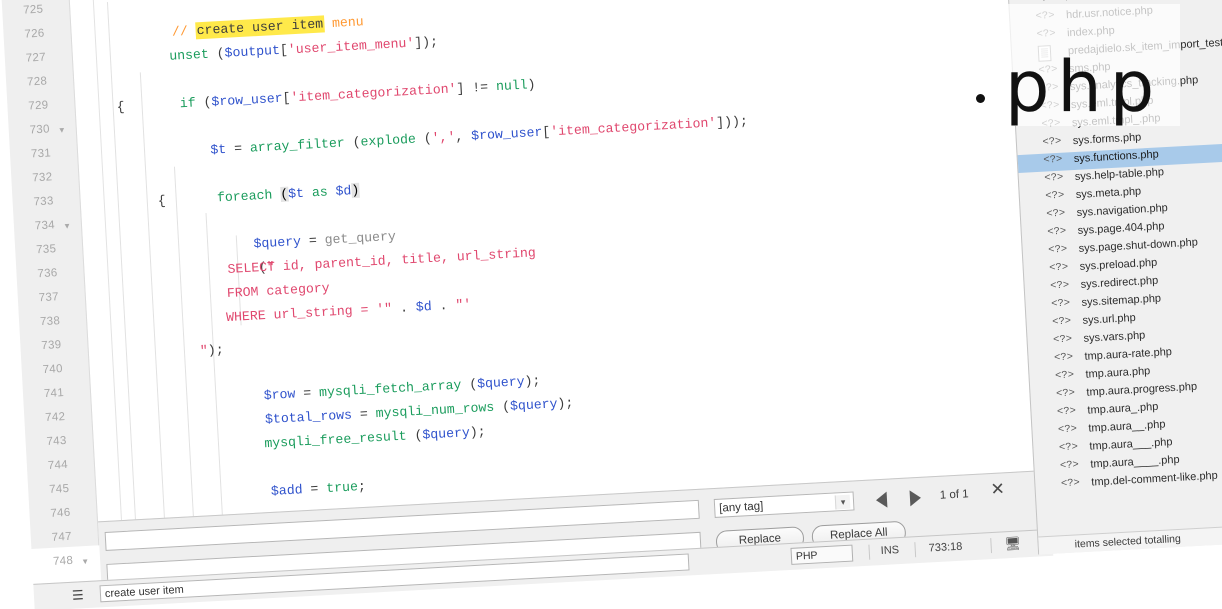 The width and height of the screenshot is (1222, 609). Describe the element at coordinates (43, 202) in the screenshot. I see `line-number: 733` at that location.